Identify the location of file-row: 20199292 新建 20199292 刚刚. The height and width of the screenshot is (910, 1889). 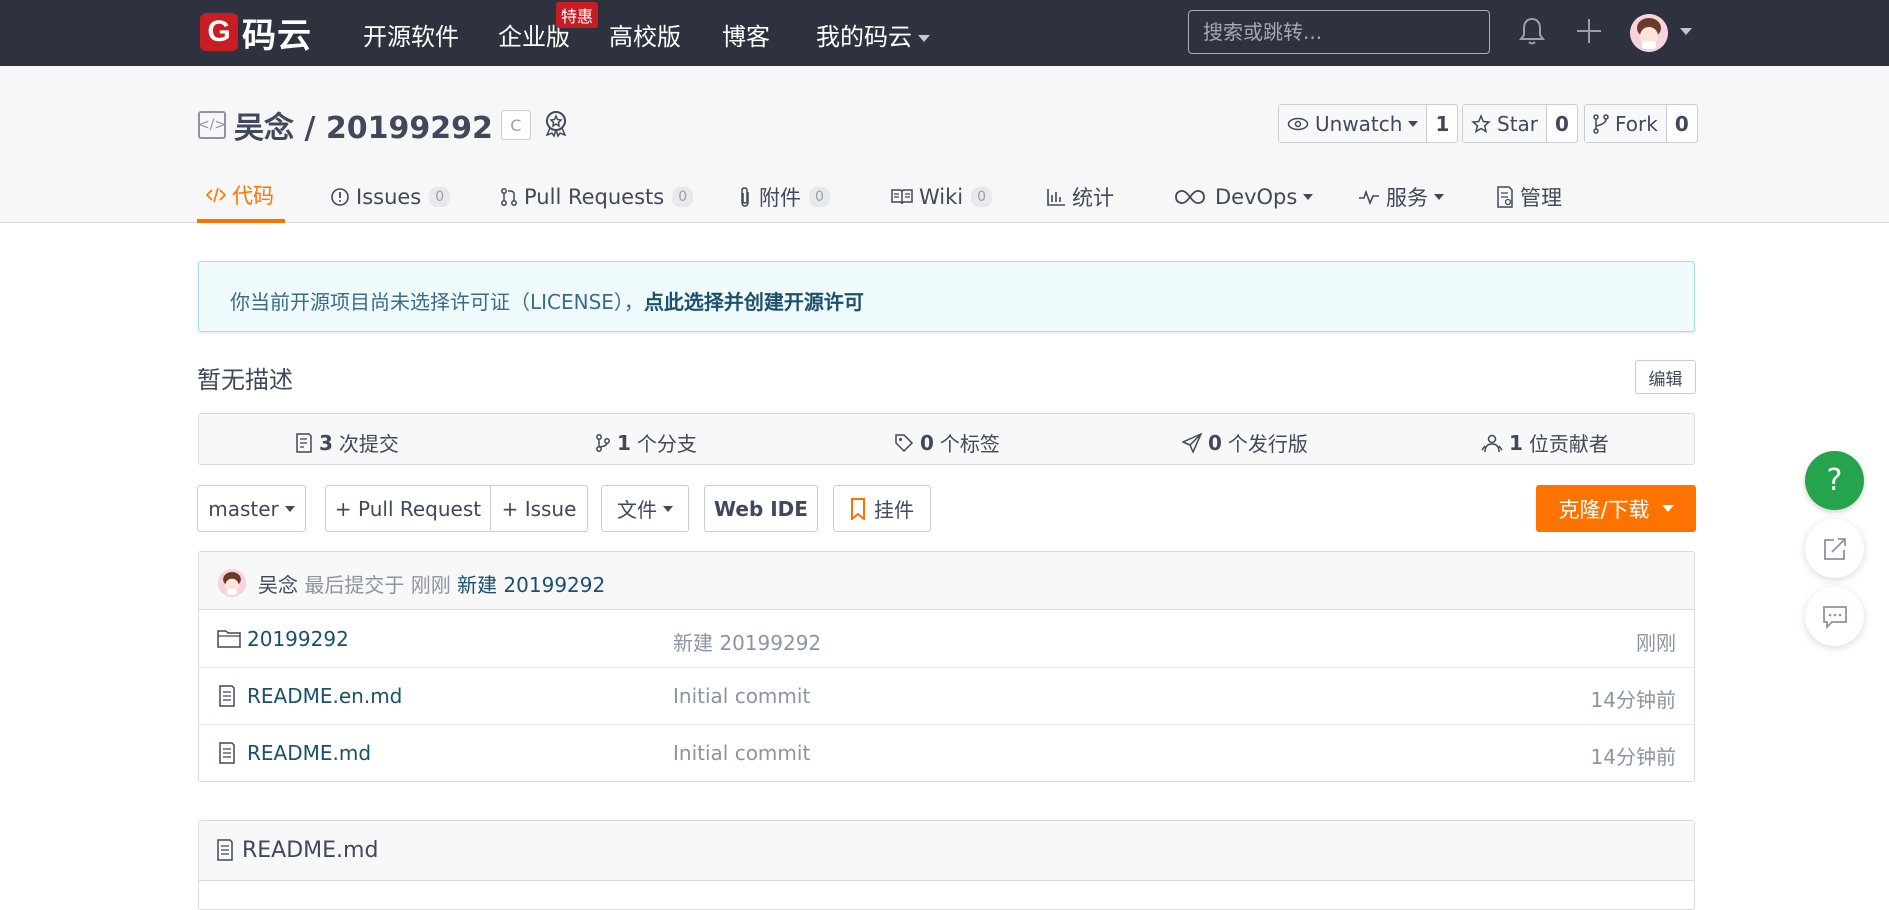
(946, 639).